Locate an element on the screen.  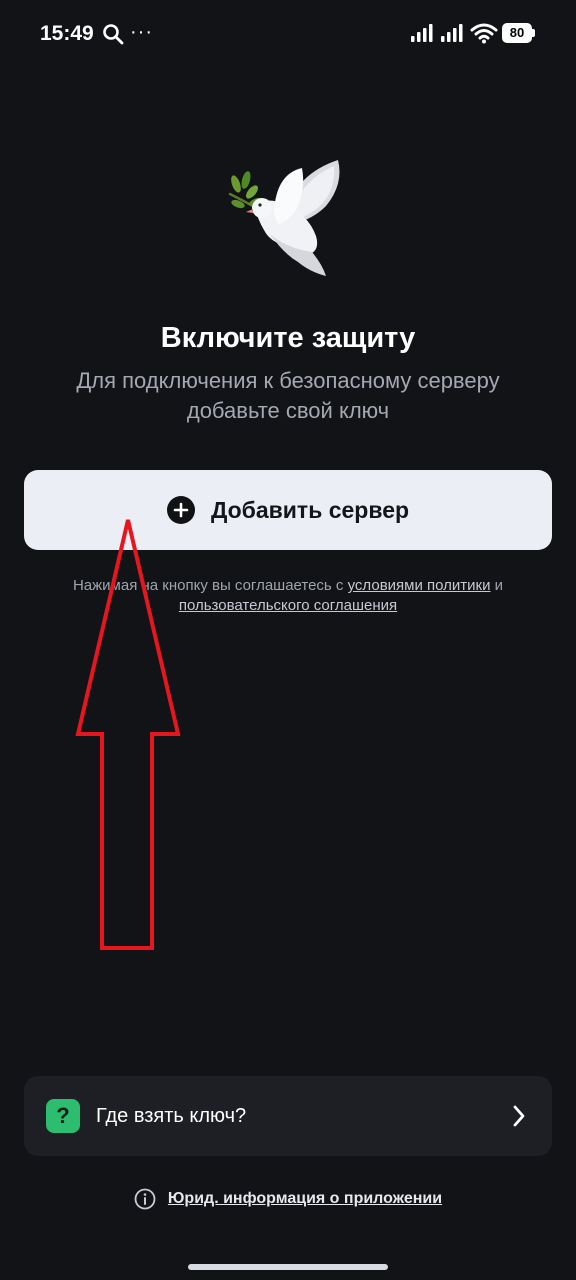
where-get-key-card: ? Где взять ключ? is located at coordinates (288, 1116).